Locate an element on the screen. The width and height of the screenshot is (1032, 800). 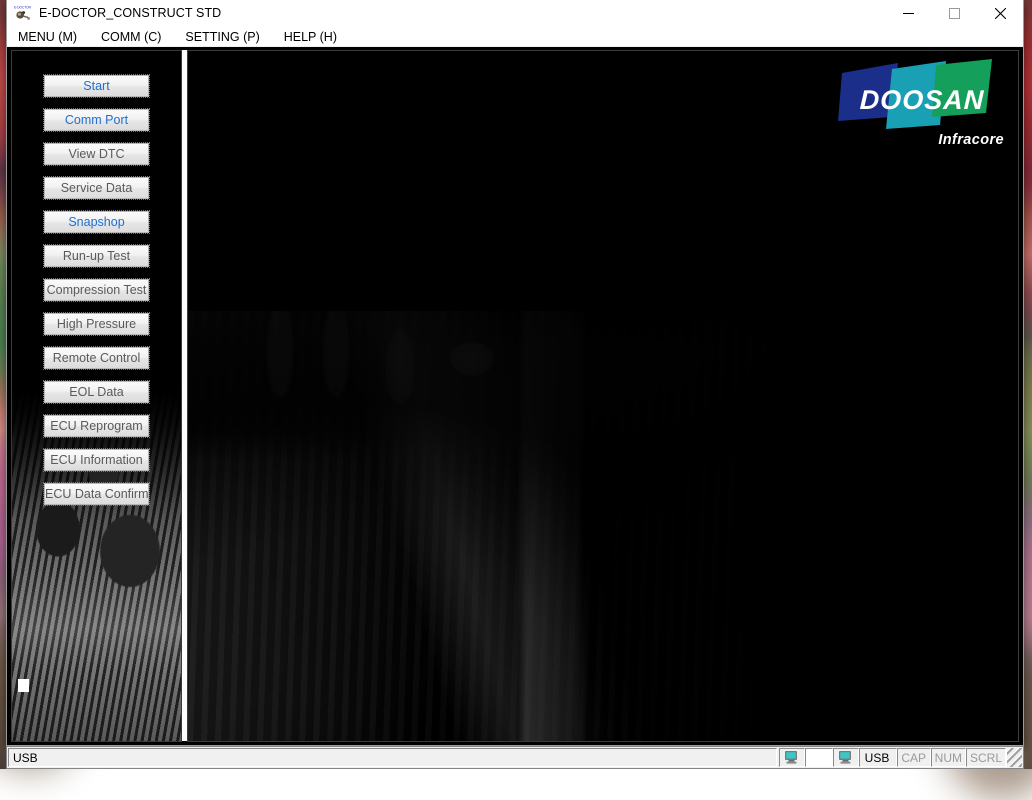
sidebar-button-ecu-information: ECU Information is located at coordinates (96, 460).